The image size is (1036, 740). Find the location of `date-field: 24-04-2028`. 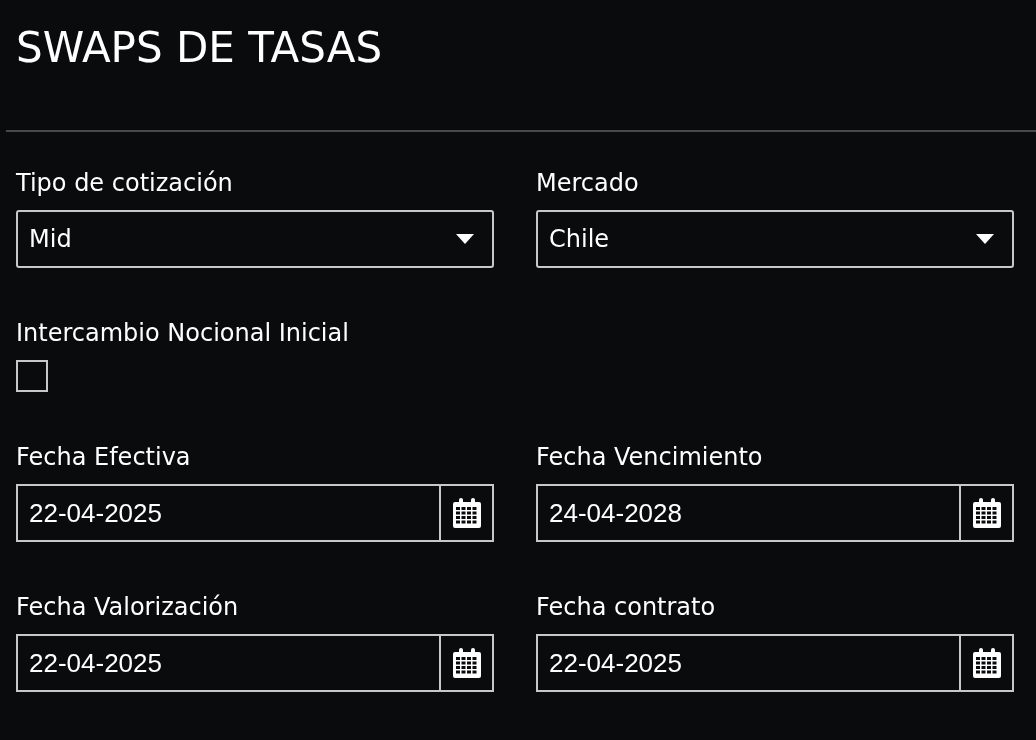

date-field: 24-04-2028 is located at coordinates (748, 513).